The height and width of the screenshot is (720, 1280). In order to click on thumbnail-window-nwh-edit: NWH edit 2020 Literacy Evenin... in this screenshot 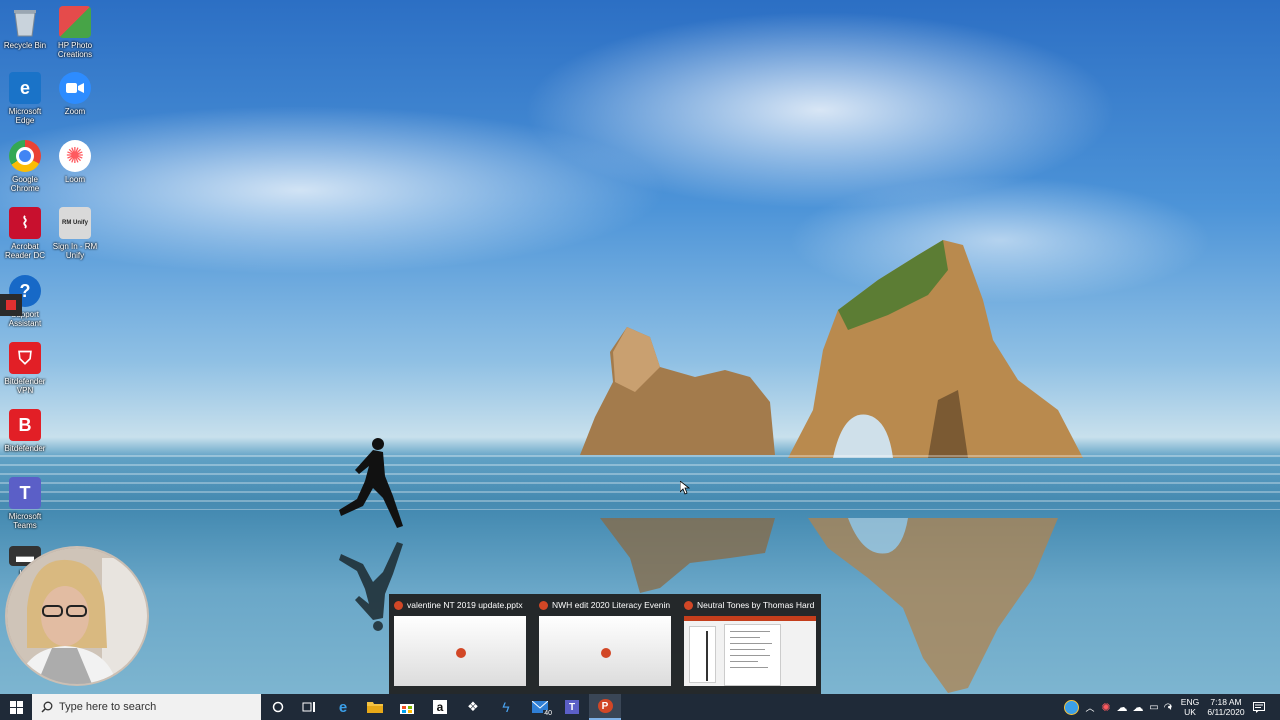, I will do `click(604, 644)`.